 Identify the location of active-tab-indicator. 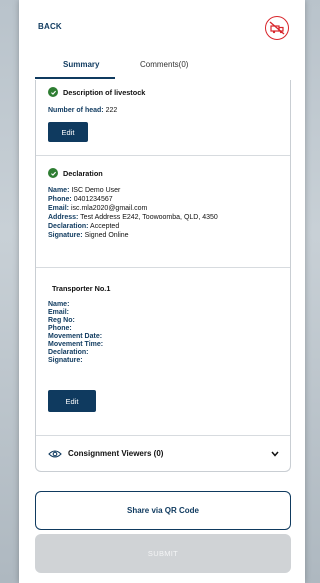
(75, 78).